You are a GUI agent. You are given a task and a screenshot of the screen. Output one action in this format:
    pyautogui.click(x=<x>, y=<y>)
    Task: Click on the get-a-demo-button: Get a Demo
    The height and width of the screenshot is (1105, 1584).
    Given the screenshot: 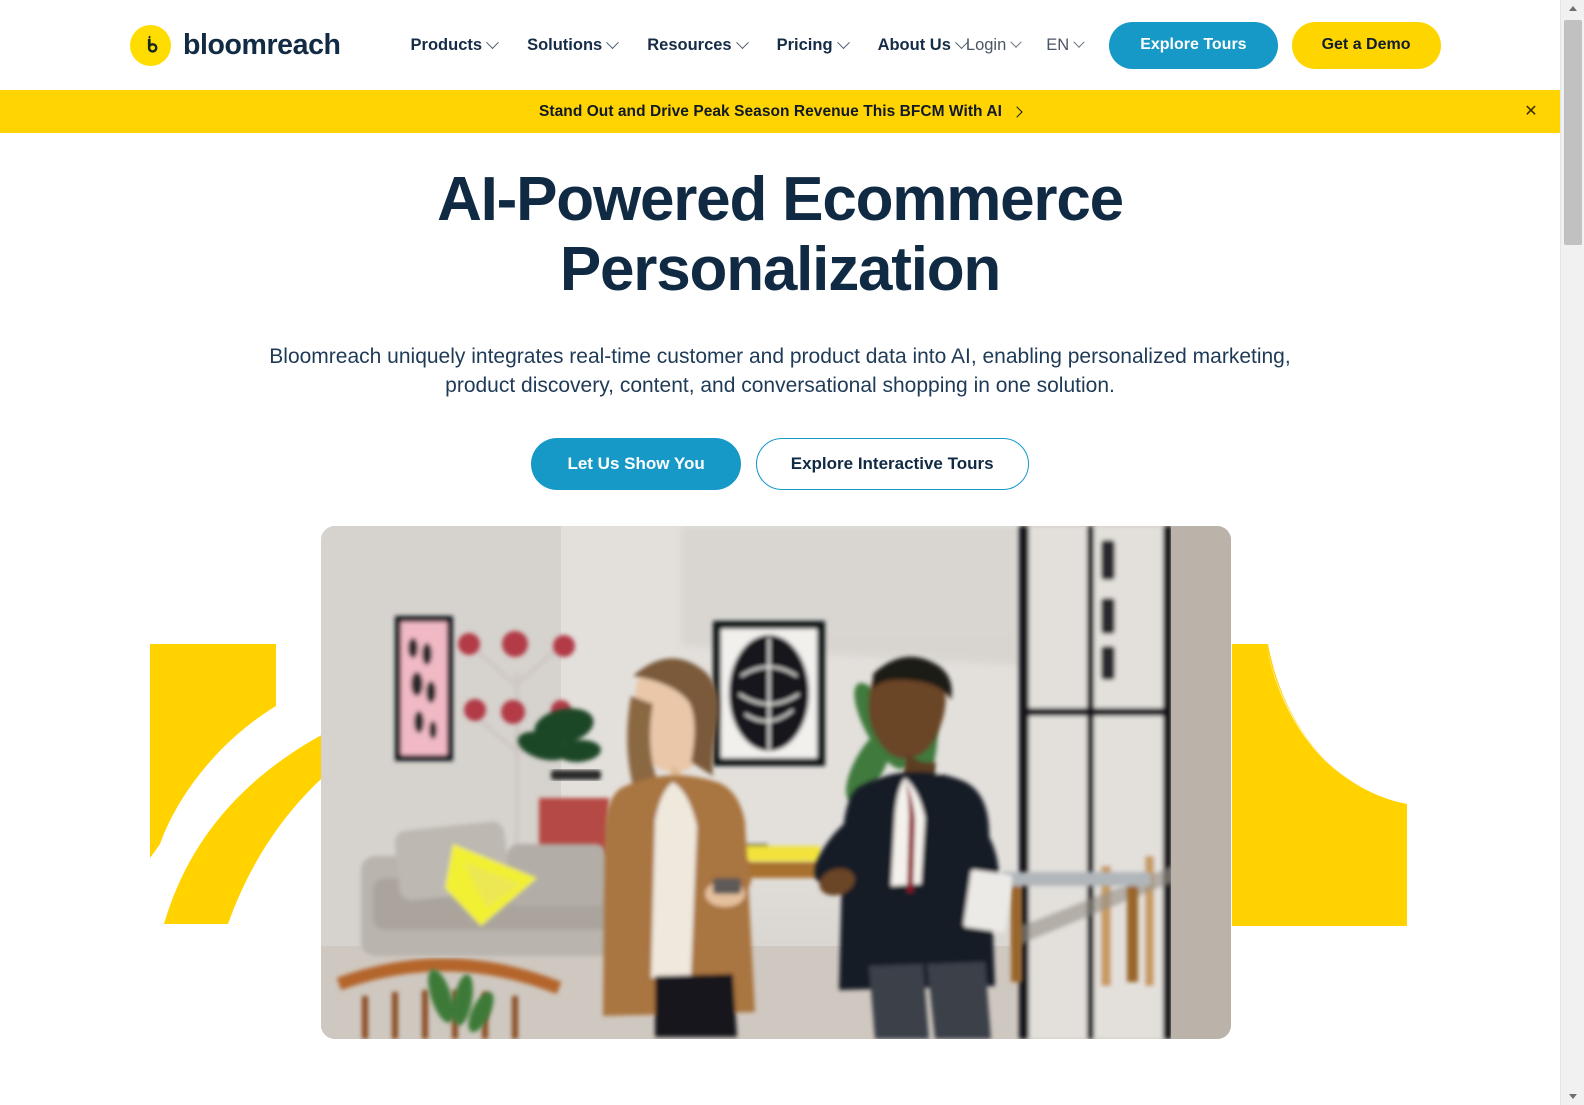 What is the action you would take?
    pyautogui.click(x=1366, y=45)
    